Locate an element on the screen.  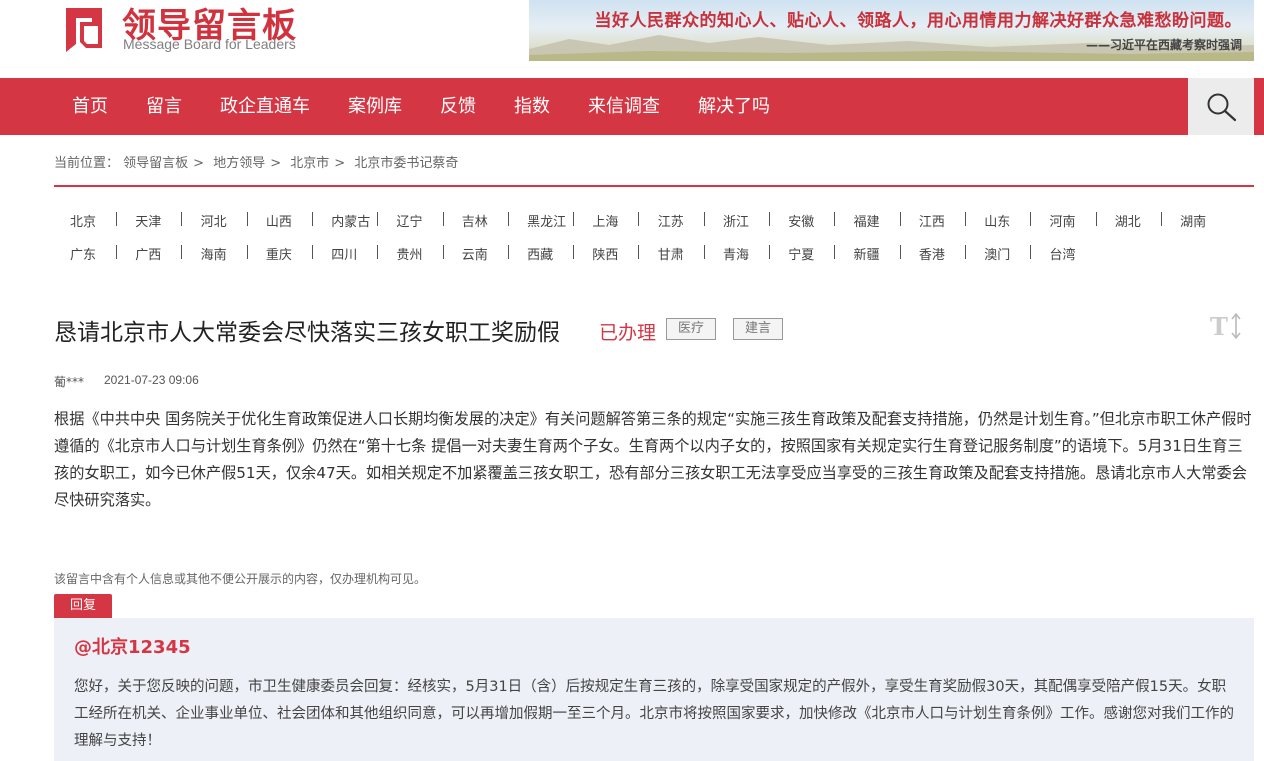
breadcrumb-item-beijing: 北京市 is located at coordinates (309, 161).